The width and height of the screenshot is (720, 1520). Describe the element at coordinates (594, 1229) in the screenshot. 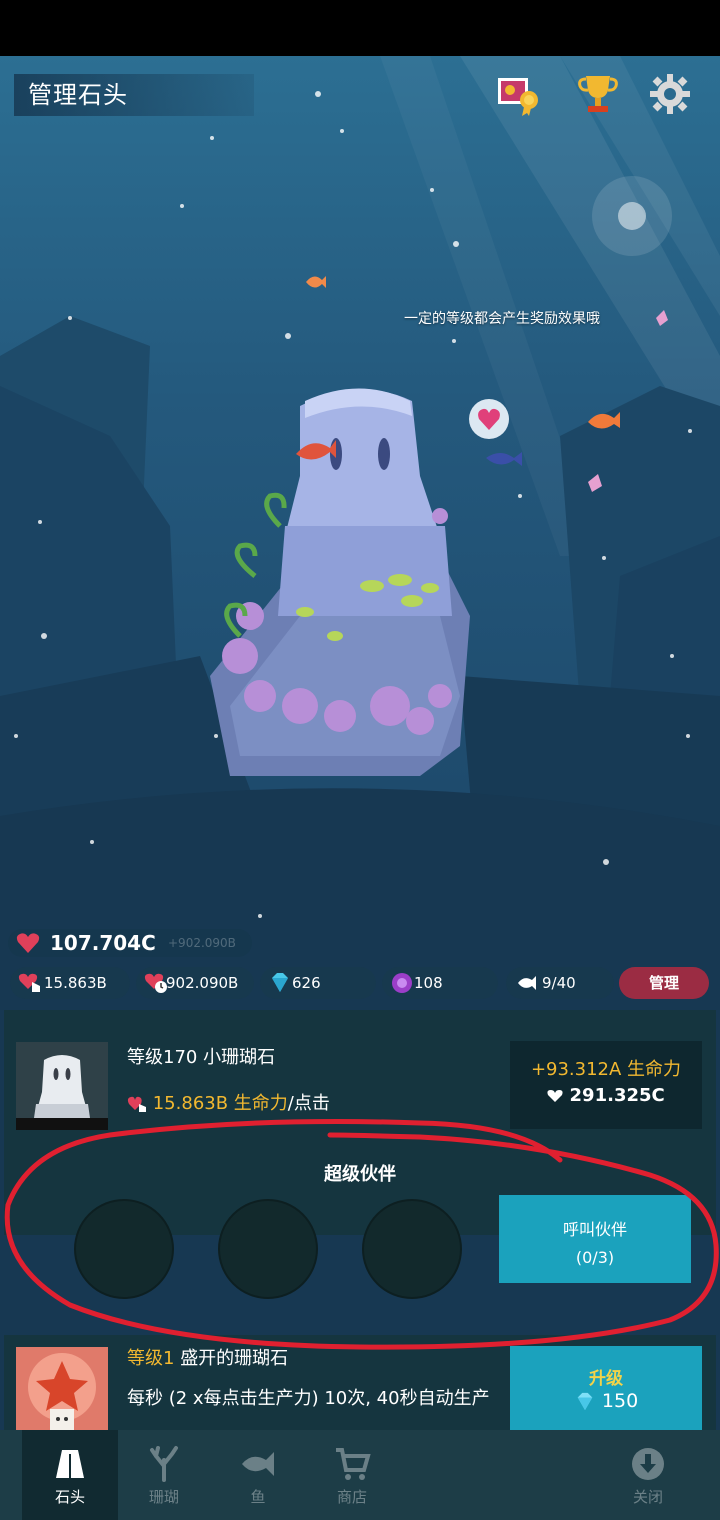

I see `call-partner-label: 呼叫伙伴` at that location.